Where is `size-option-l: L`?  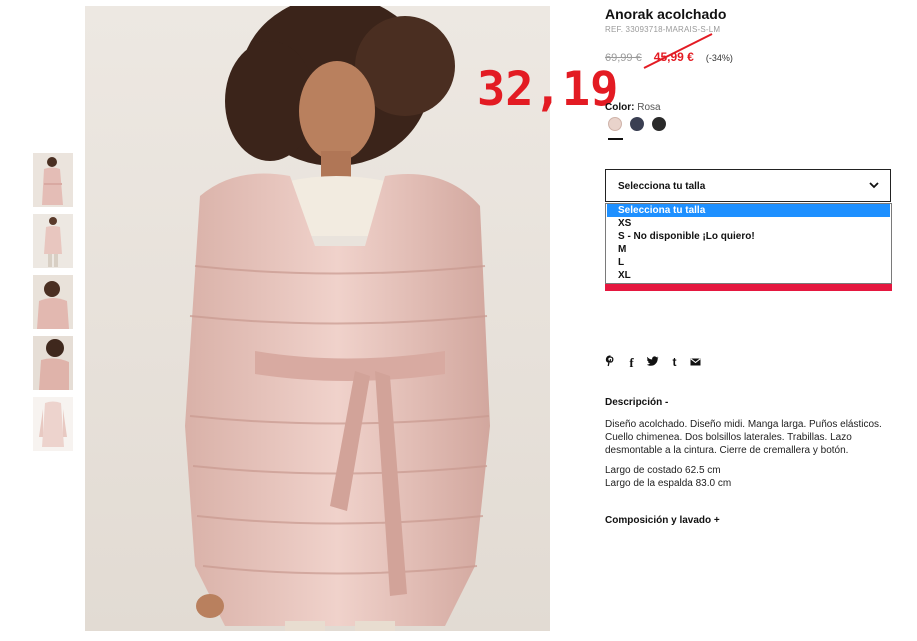
size-option-l: L is located at coordinates (748, 262).